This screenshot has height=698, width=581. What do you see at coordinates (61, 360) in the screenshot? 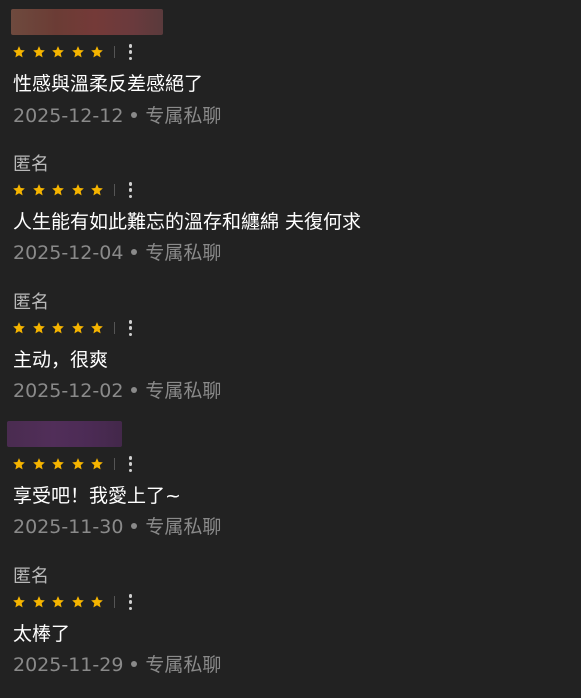
I see `review-text: 主动，很爽` at bounding box center [61, 360].